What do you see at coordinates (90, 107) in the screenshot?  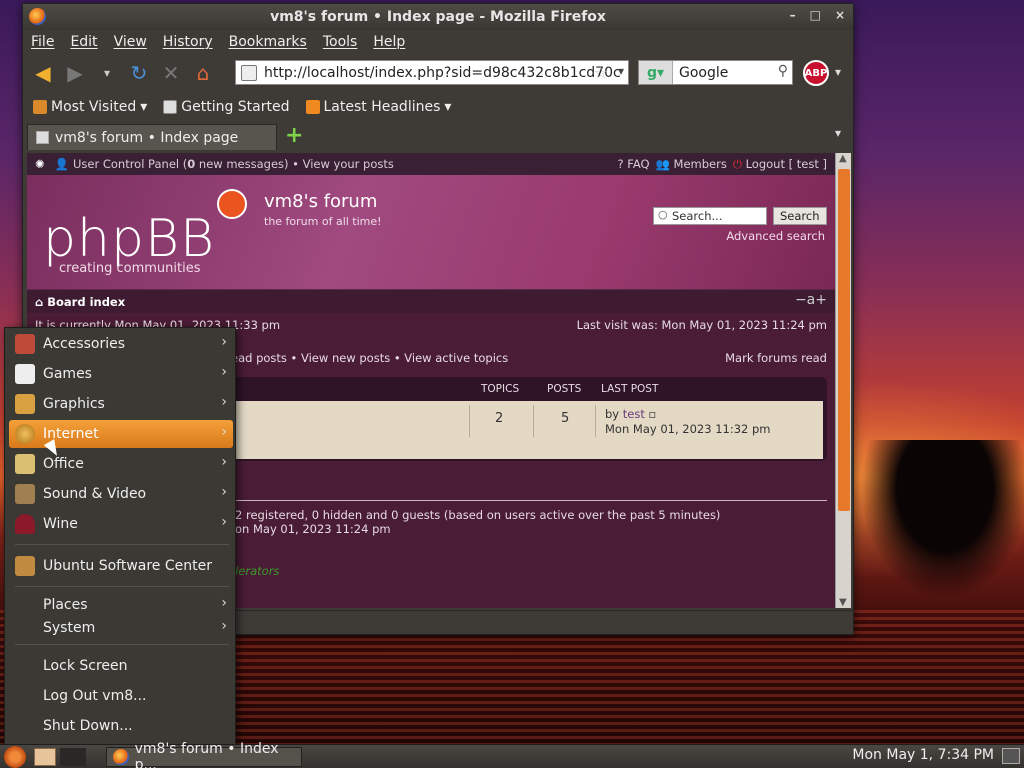 I see `bookmark-most-visited: Most Visited ▾` at bounding box center [90, 107].